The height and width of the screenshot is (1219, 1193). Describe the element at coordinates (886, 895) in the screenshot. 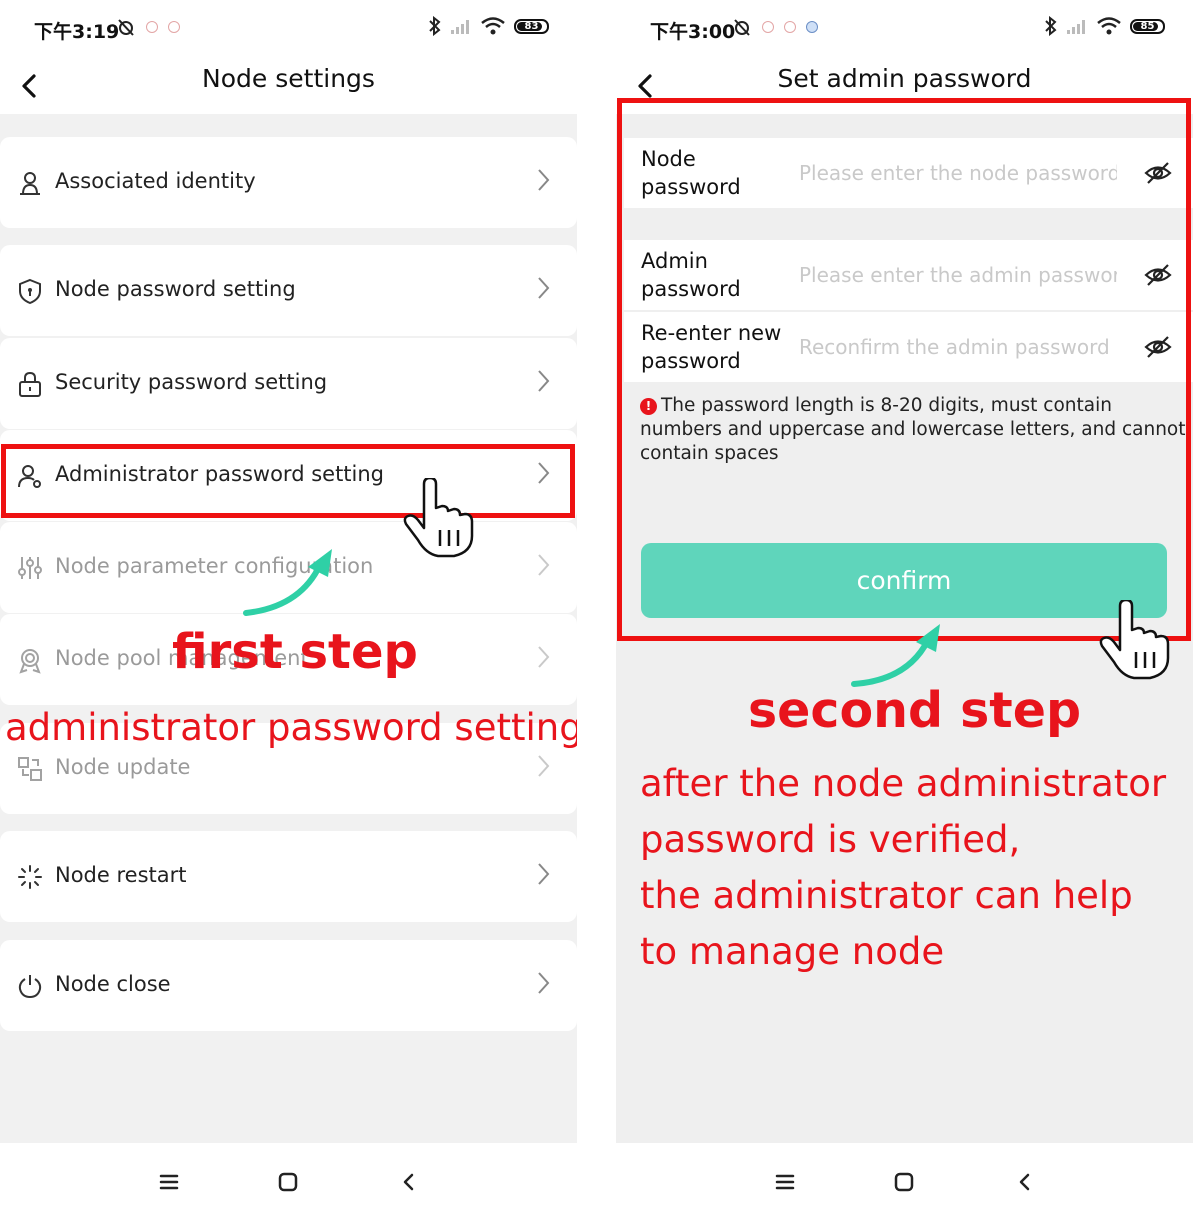

I see `second-step-caption-line: the administrator can help` at that location.